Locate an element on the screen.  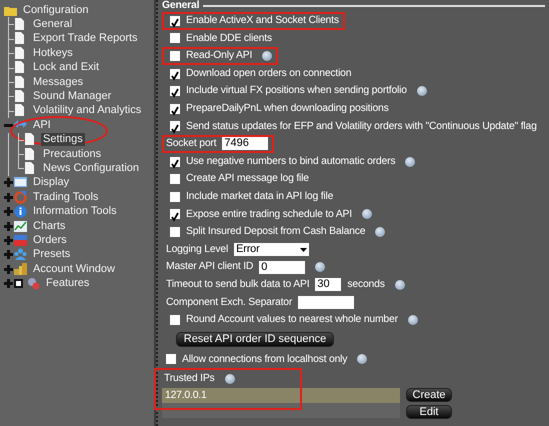
field-suffix: seconds is located at coordinates (366, 285).